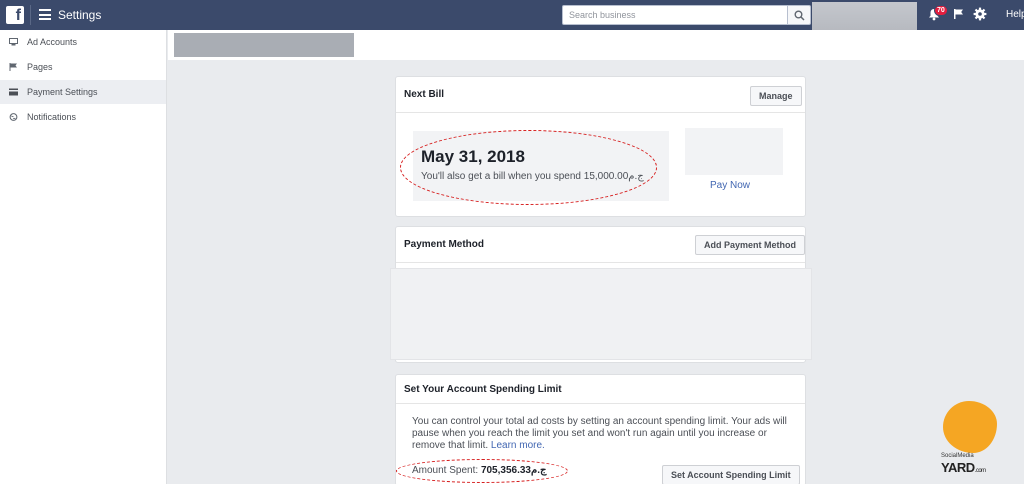 The width and height of the screenshot is (1024, 484). What do you see at coordinates (601, 314) in the screenshot?
I see `payment-method-redacted` at bounding box center [601, 314].